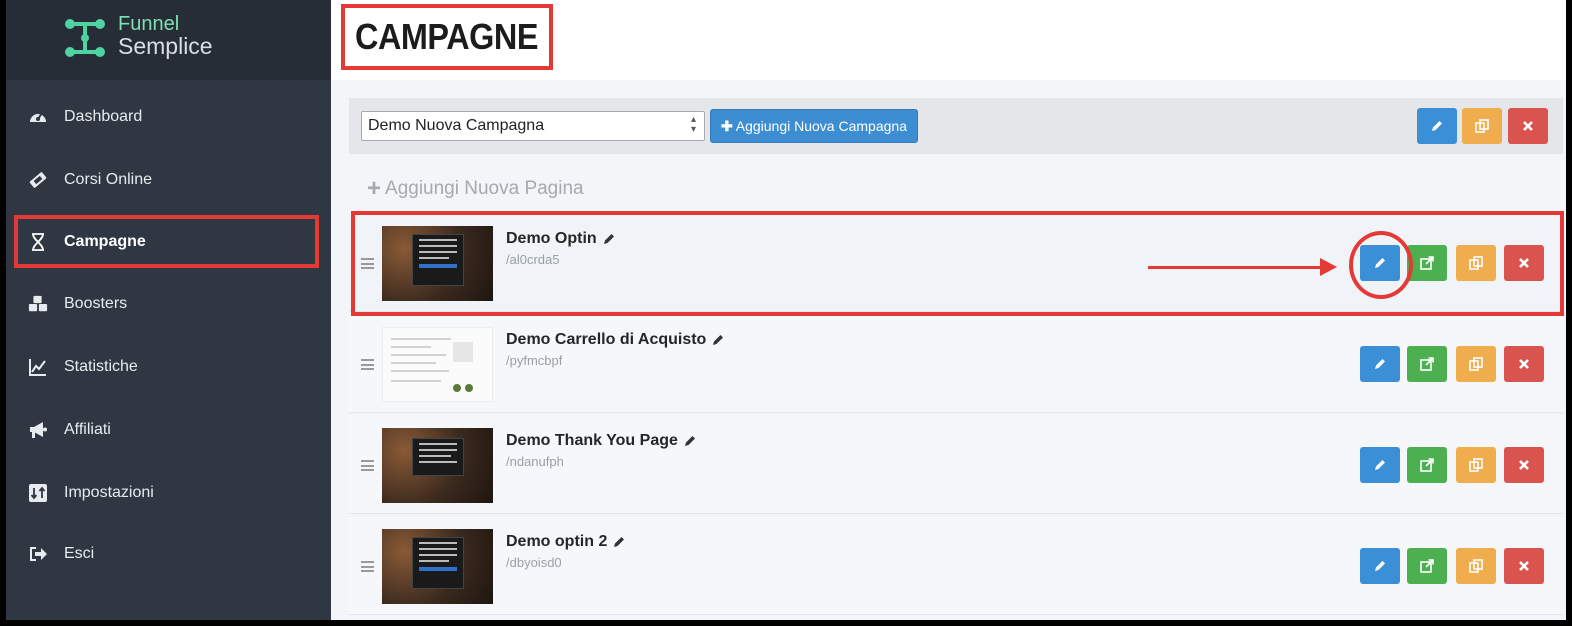 This screenshot has height=626, width=1572. What do you see at coordinates (1237, 267) in the screenshot?
I see `annotation-arrow` at bounding box center [1237, 267].